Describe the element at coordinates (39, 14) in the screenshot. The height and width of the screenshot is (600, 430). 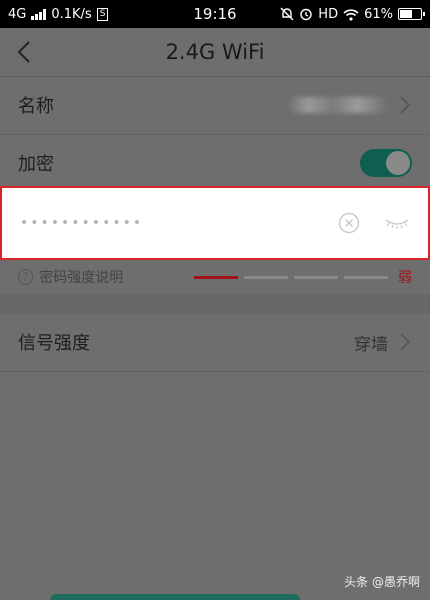
I see `signal-icon` at that location.